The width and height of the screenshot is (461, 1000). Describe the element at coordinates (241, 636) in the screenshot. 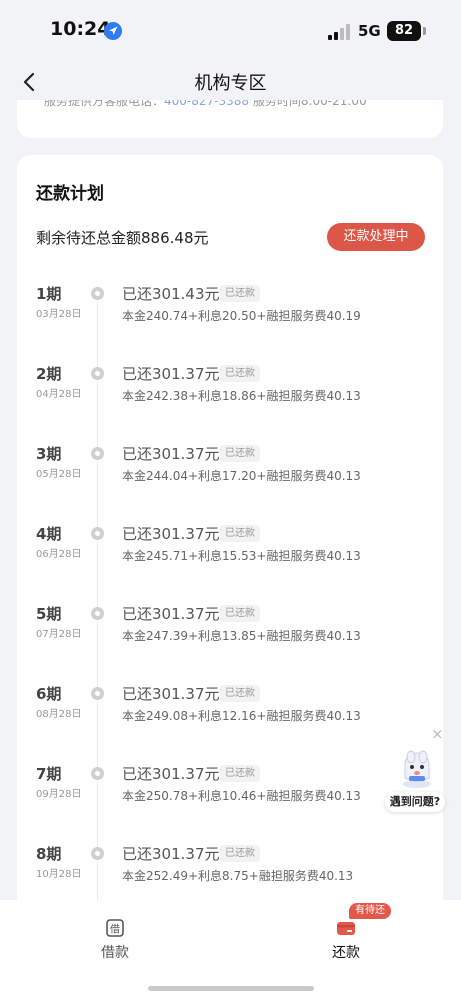

I see `period-detail: 本金247.39+利息13.85+融担服务费40.13` at that location.